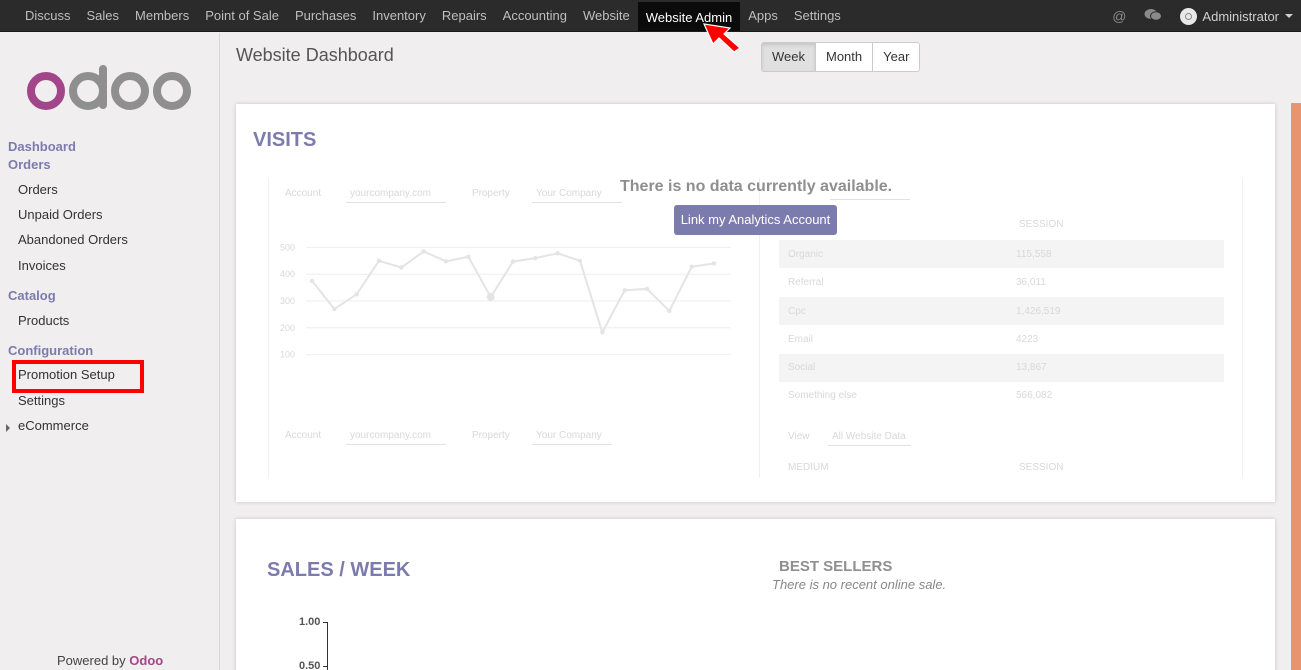 This screenshot has width=1301, height=670. I want to click on best-sellers-title: BEST SELLERS, so click(836, 566).